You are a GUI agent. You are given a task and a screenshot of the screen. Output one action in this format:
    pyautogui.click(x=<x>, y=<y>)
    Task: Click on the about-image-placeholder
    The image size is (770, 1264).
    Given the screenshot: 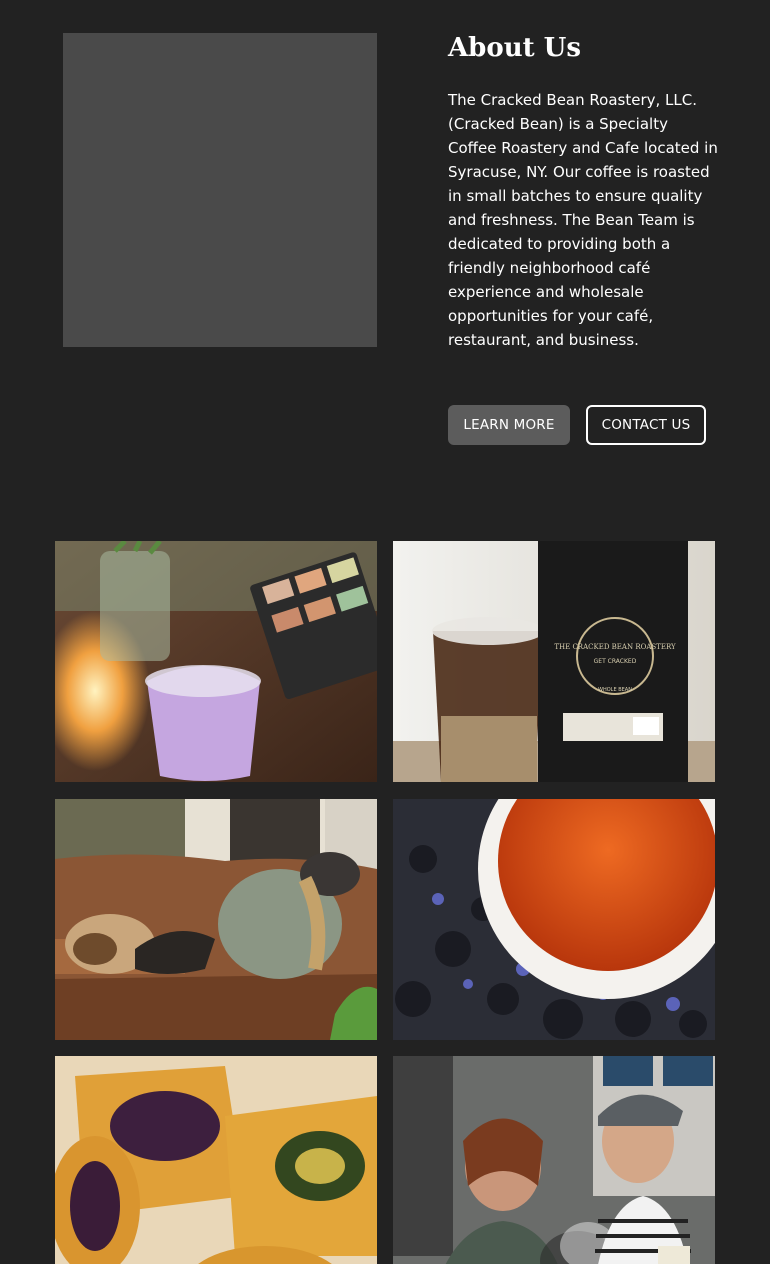 What is the action you would take?
    pyautogui.click(x=220, y=190)
    